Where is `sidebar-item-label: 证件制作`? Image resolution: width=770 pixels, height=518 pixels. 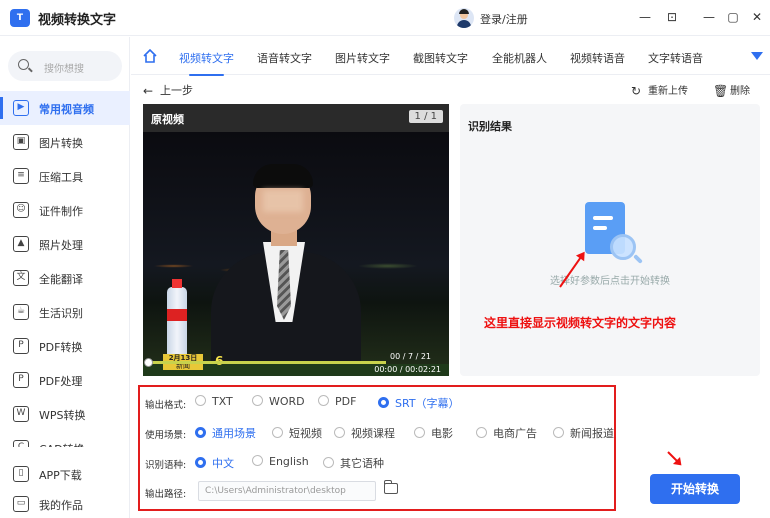
sidebar-item-label: 证件制作 is located at coordinates (61, 211).